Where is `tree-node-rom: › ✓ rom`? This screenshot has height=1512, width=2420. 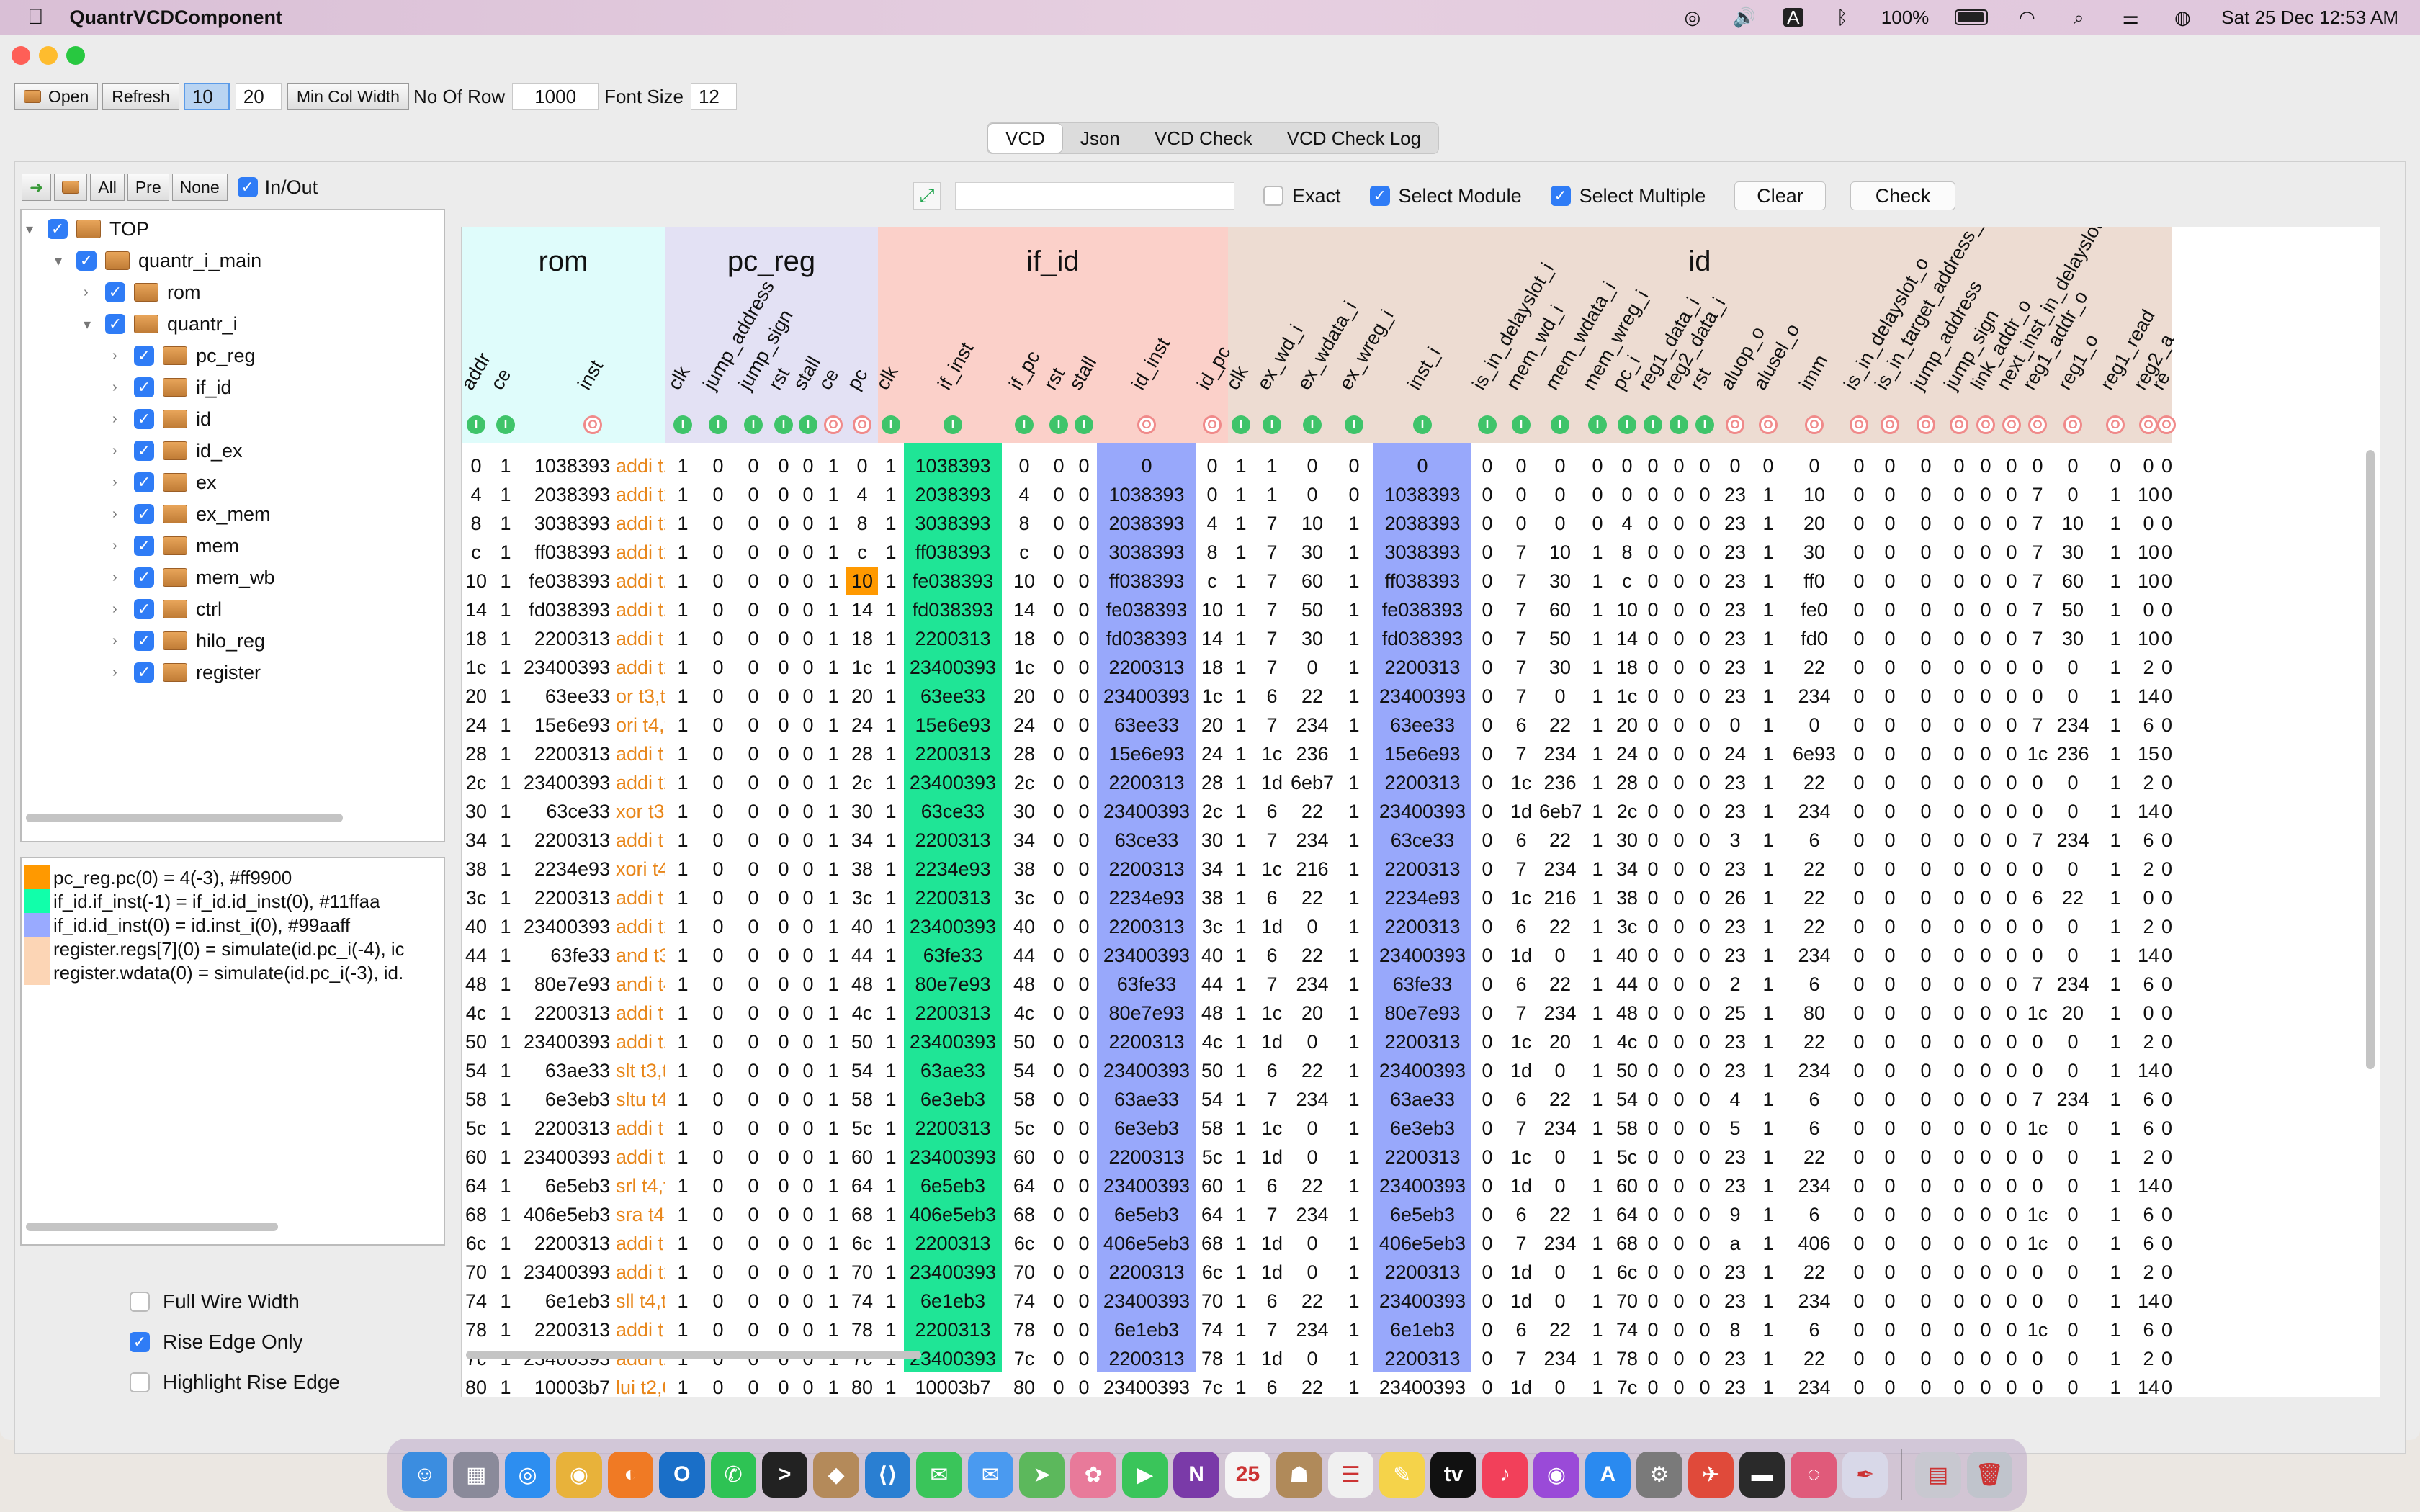
tree-node-rom: › ✓ rom is located at coordinates (142, 292).